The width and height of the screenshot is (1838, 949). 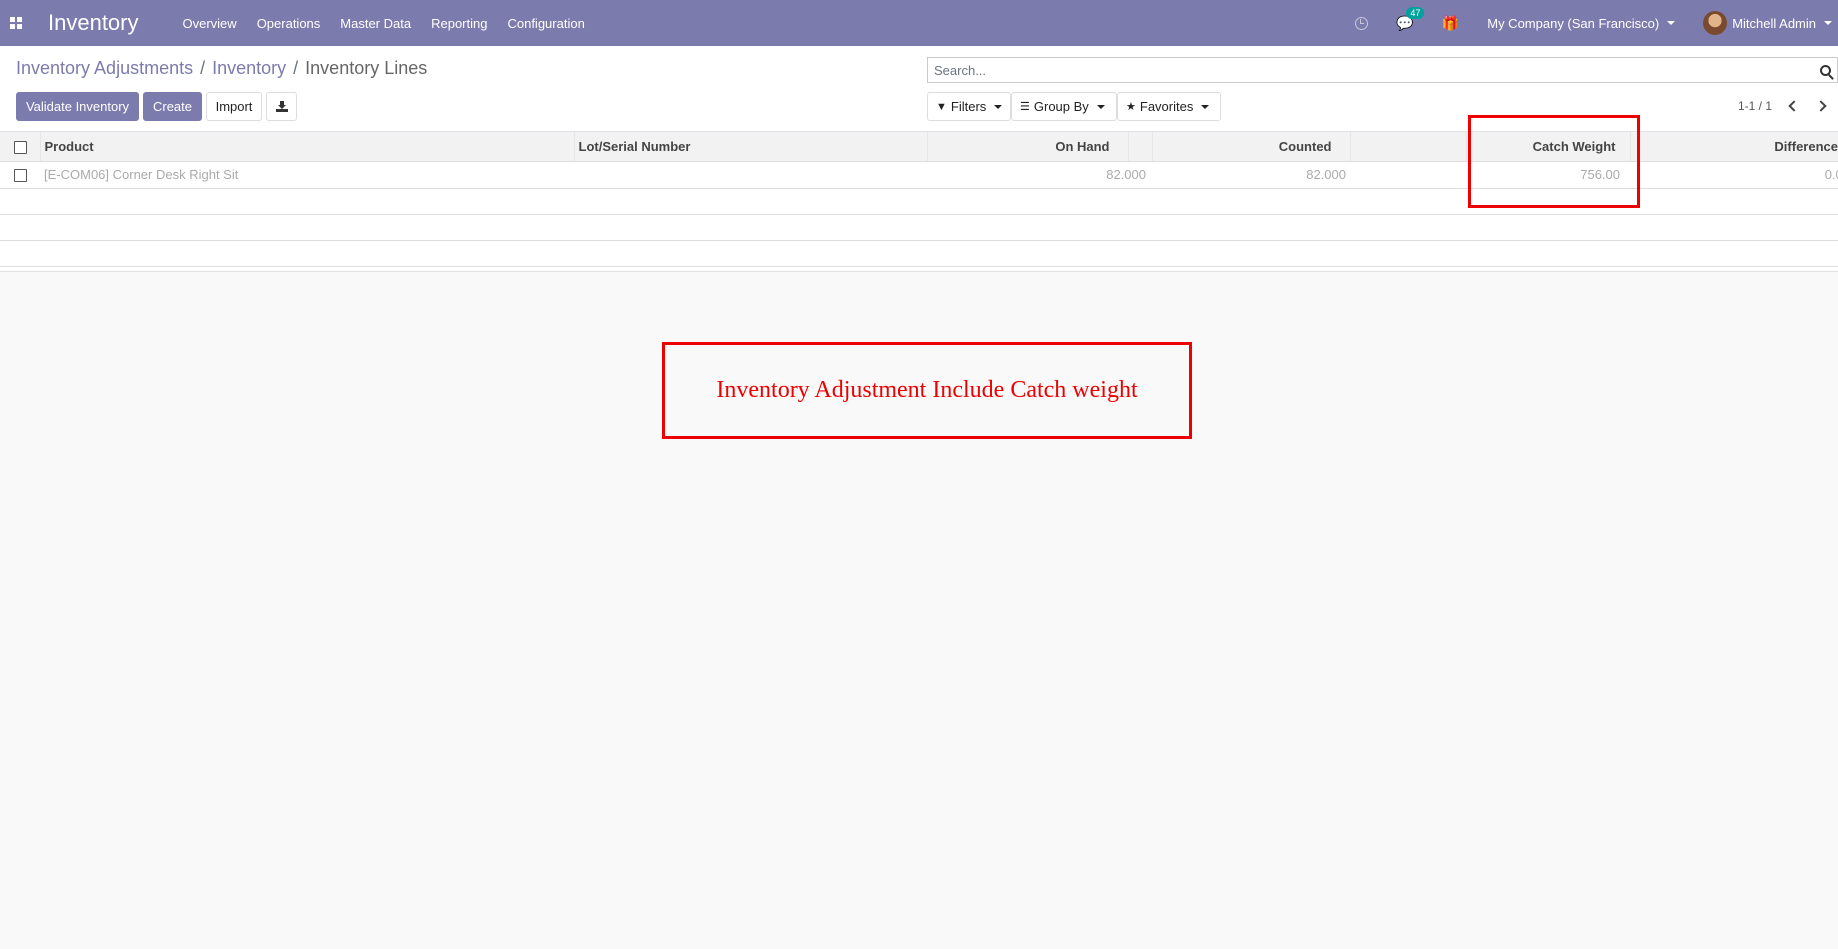 What do you see at coordinates (1166, 106) in the screenshot?
I see `favorites-label: Favorites` at bounding box center [1166, 106].